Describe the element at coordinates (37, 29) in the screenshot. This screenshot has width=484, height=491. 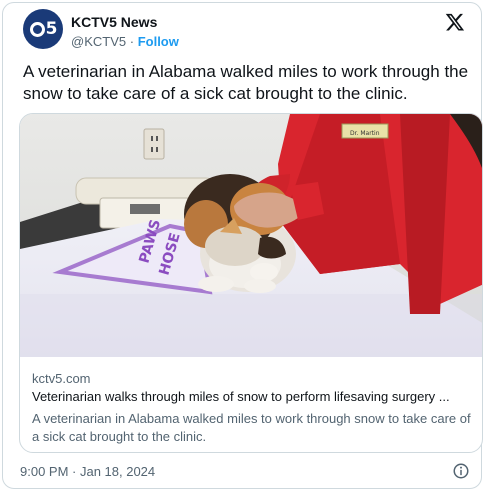
I see `avatar-ring` at that location.